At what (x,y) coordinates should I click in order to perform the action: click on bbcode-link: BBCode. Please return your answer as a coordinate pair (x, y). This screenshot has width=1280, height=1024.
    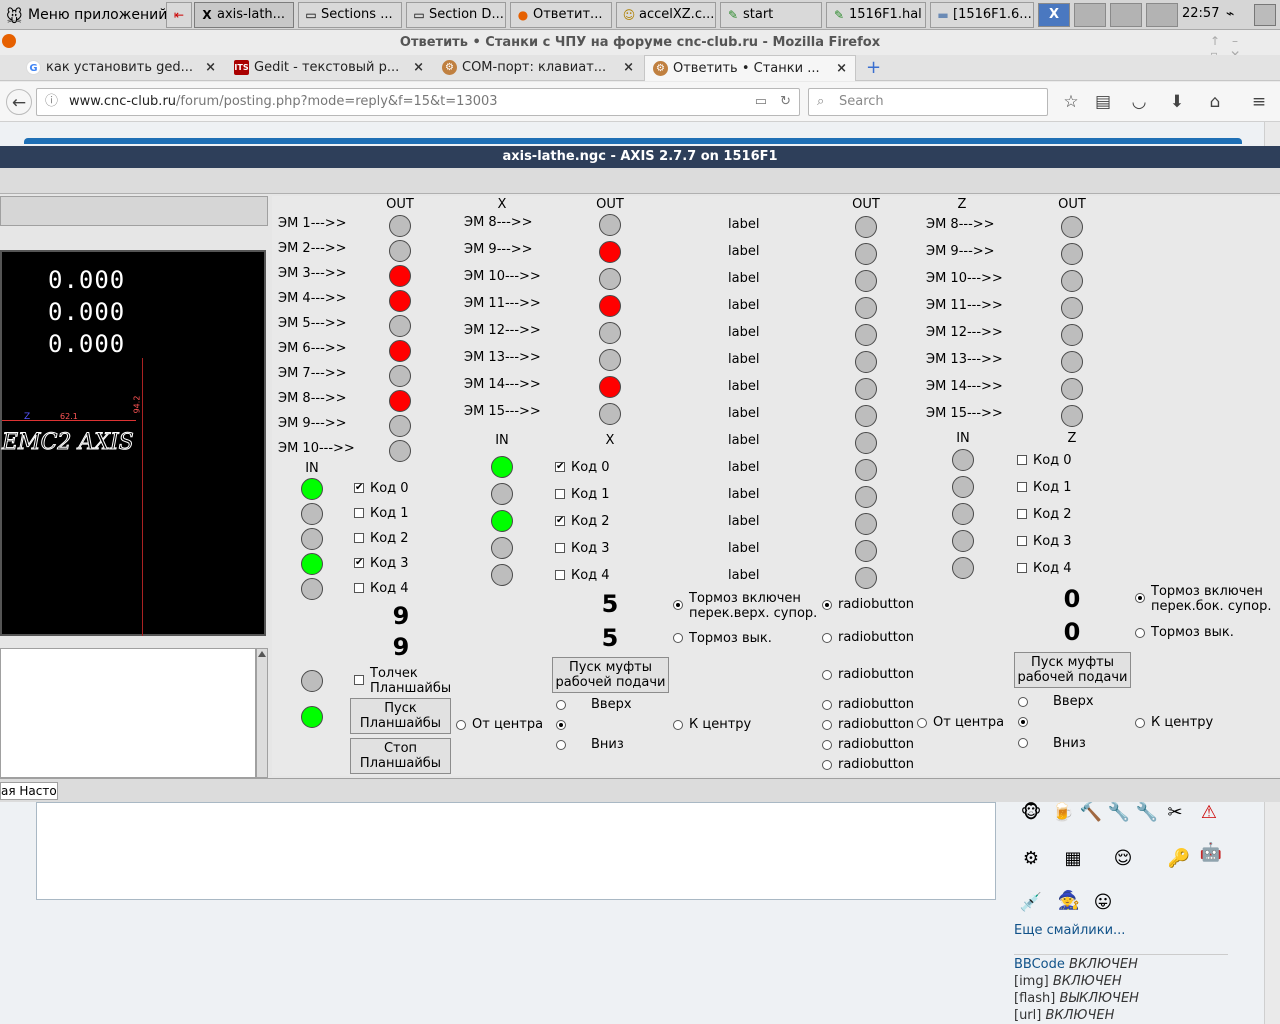
    Looking at the image, I should click on (1039, 964).